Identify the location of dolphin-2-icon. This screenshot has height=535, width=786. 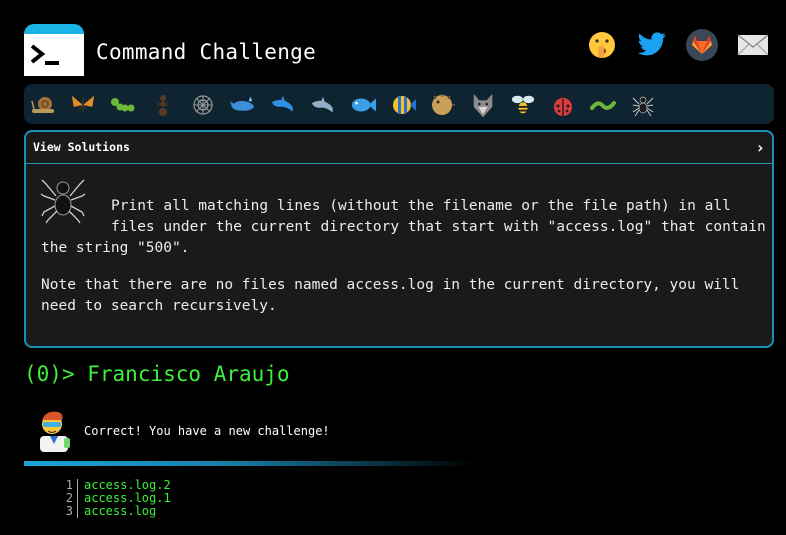
(323, 105).